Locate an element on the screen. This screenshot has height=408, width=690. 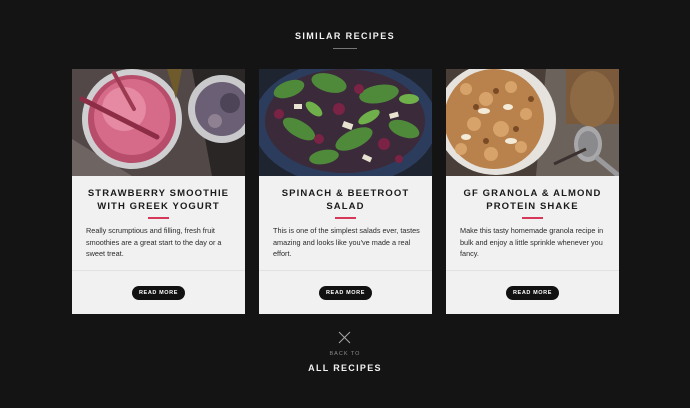
spinach-beetroot-salad-photo is located at coordinates (345, 122).